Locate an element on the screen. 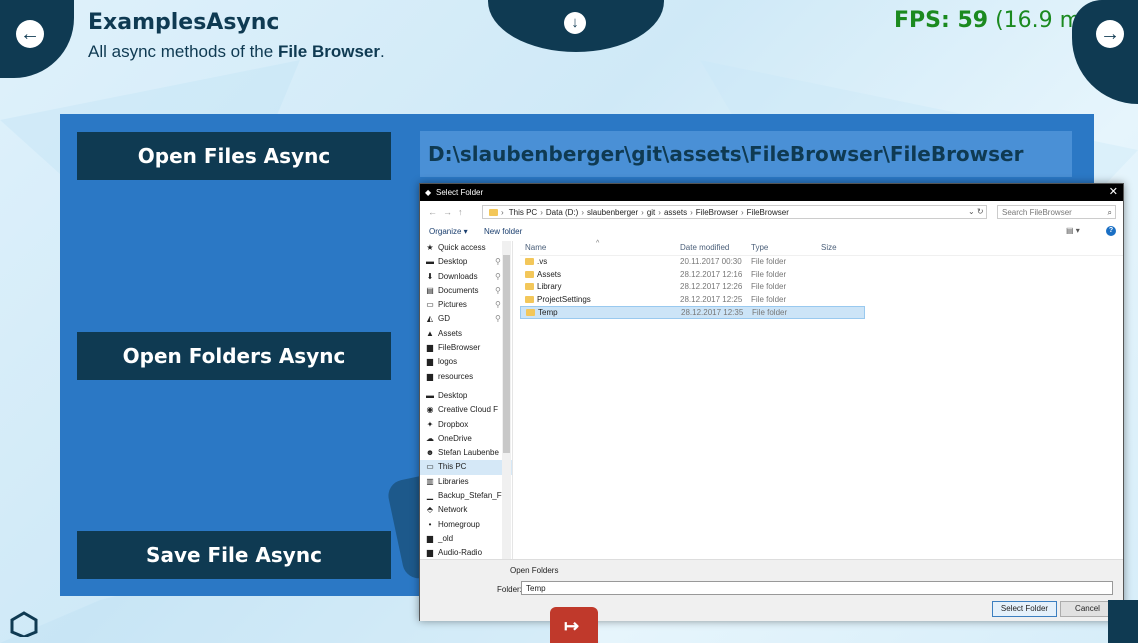 This screenshot has width=1138, height=643. help-icon: ? is located at coordinates (1111, 231).